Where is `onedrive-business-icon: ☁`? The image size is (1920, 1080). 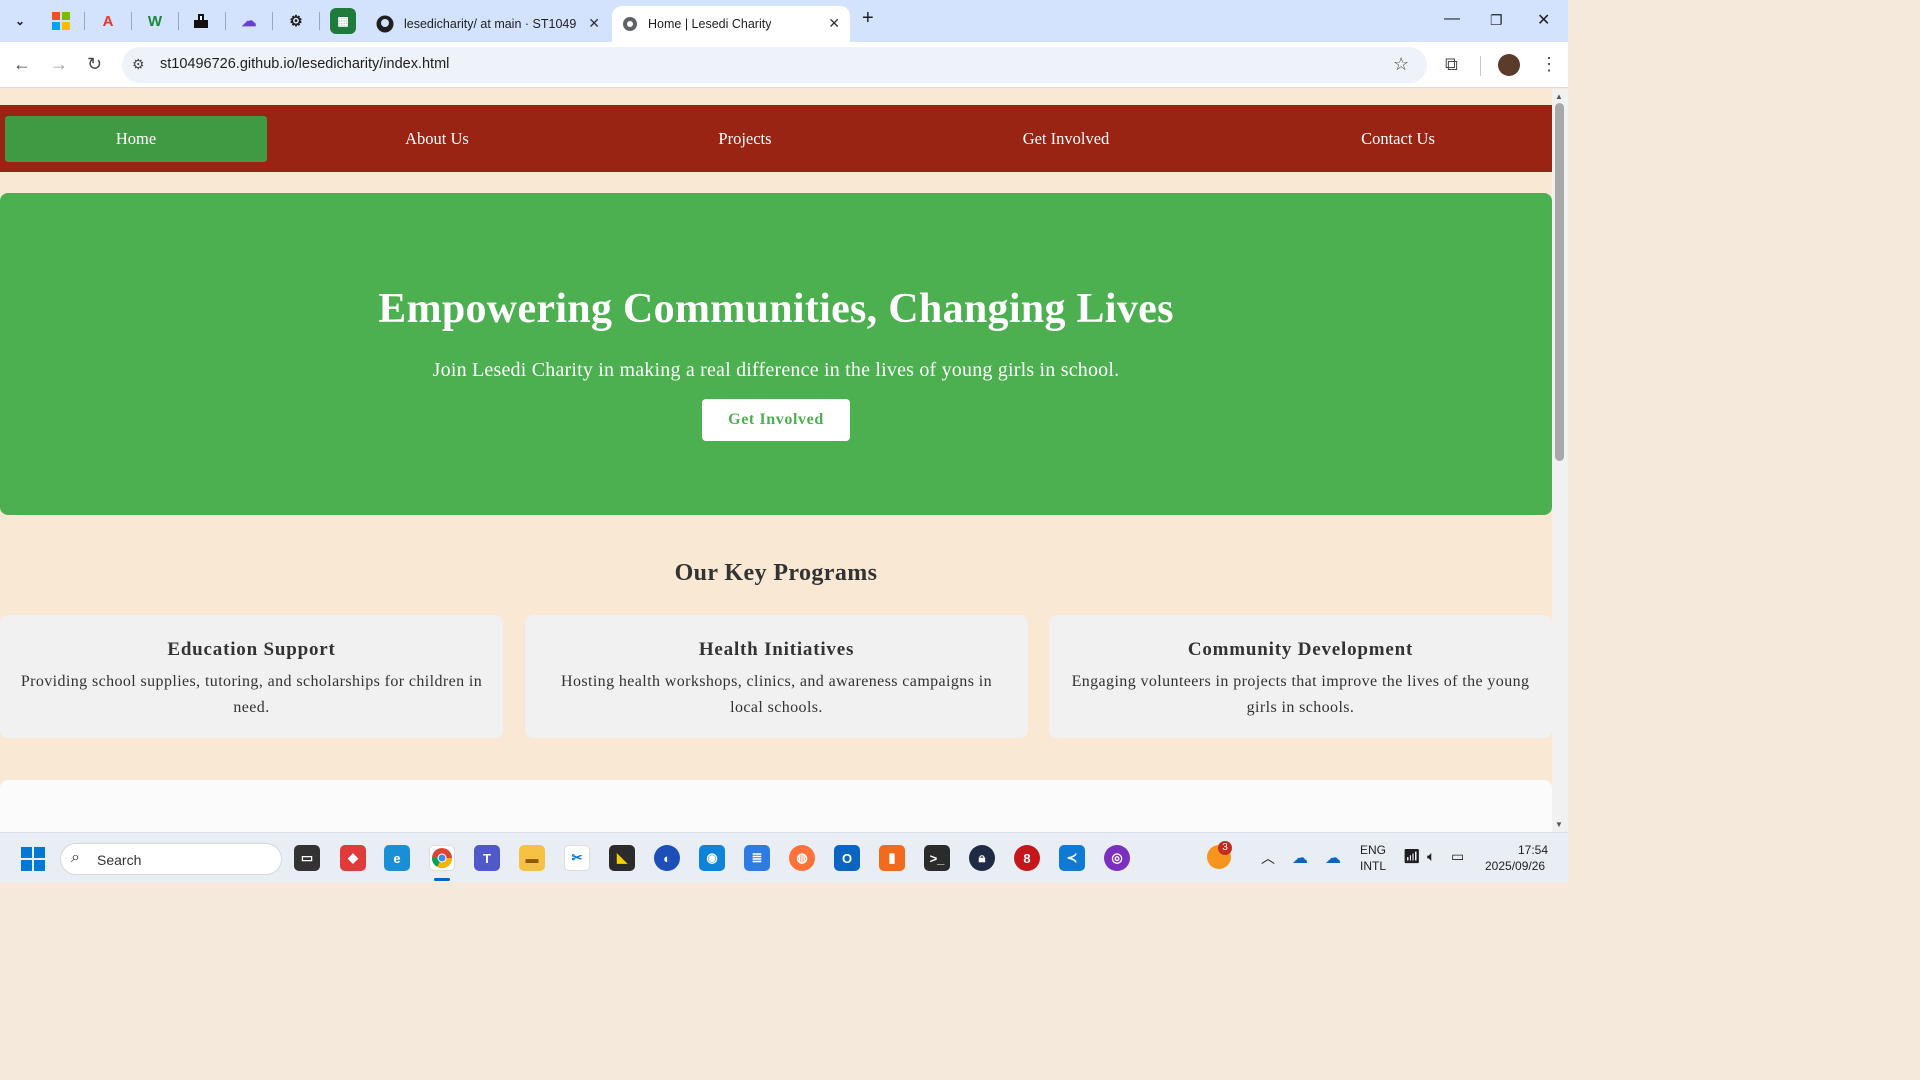
onedrive-business-icon: ☁ is located at coordinates (1333, 858).